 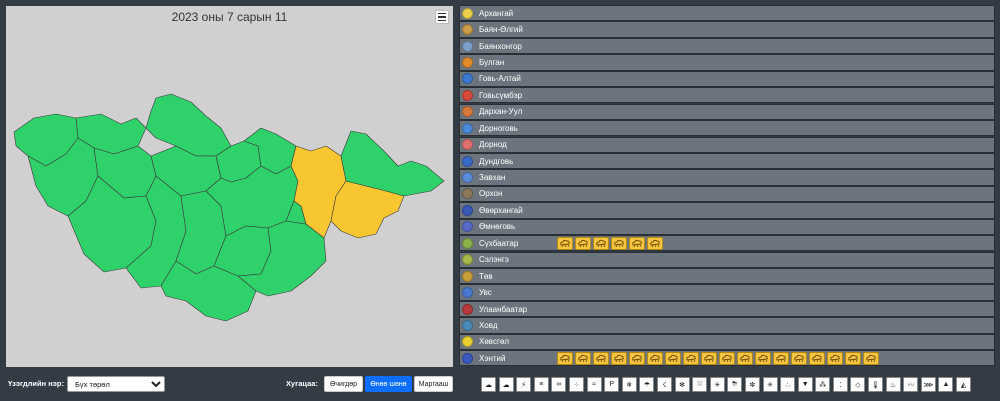 What do you see at coordinates (500, 79) in the screenshot?
I see `province-name: Говь-Алтай` at bounding box center [500, 79].